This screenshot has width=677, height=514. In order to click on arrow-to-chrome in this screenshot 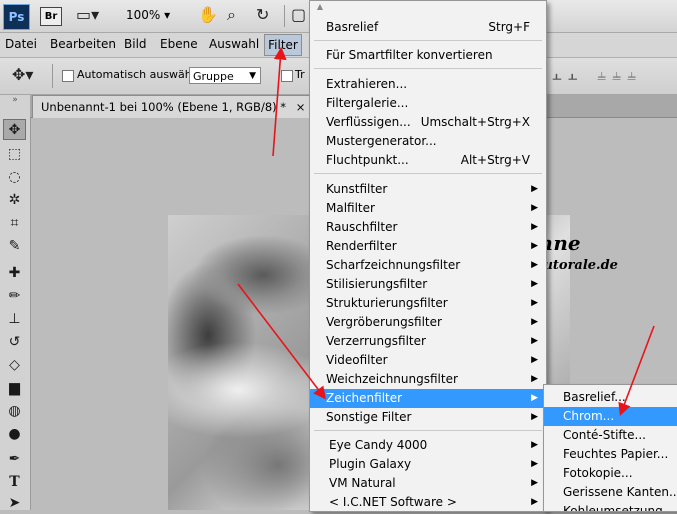, I will do `click(636, 370)`.